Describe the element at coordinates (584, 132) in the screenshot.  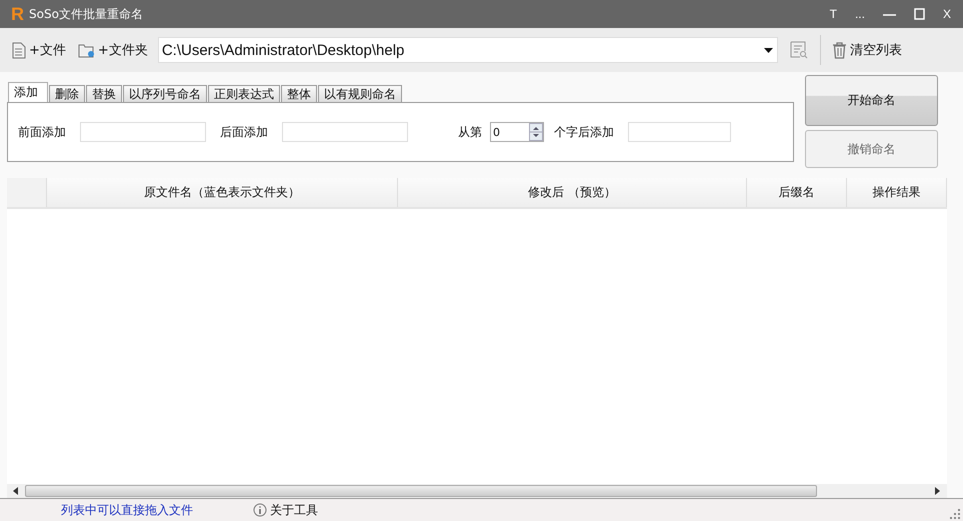
I see `field-label: 个字后添加` at that location.